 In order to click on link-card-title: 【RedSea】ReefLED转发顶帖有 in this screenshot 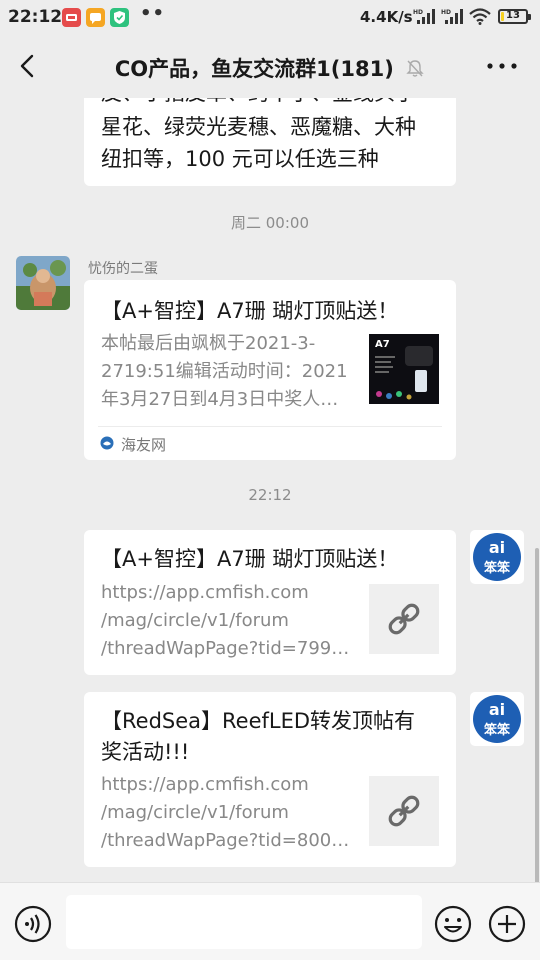, I will do `click(258, 721)`.